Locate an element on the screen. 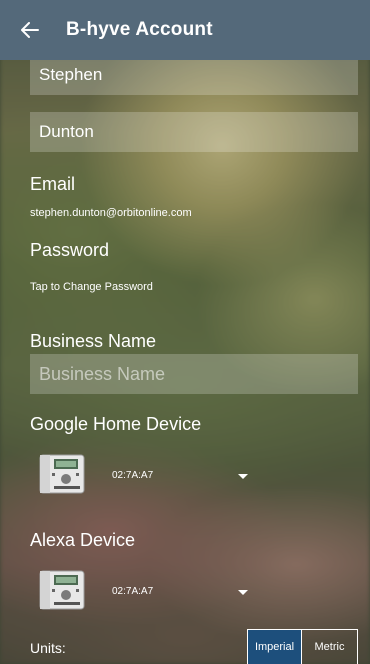 Image resolution: width=370 pixels, height=664 pixels. alexa-device-label: Alexa Device is located at coordinates (83, 540).